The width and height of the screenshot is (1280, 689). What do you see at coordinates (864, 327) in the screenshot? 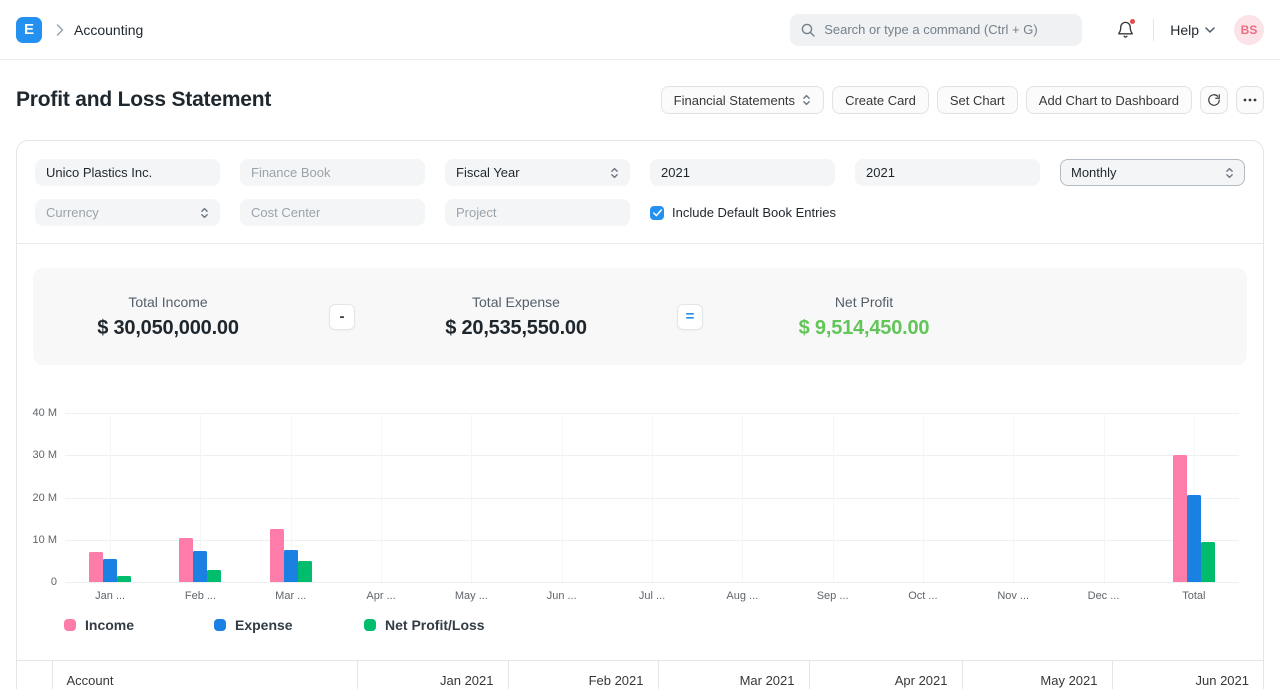
I see `summary-value: $ 9,514,450.00` at bounding box center [864, 327].